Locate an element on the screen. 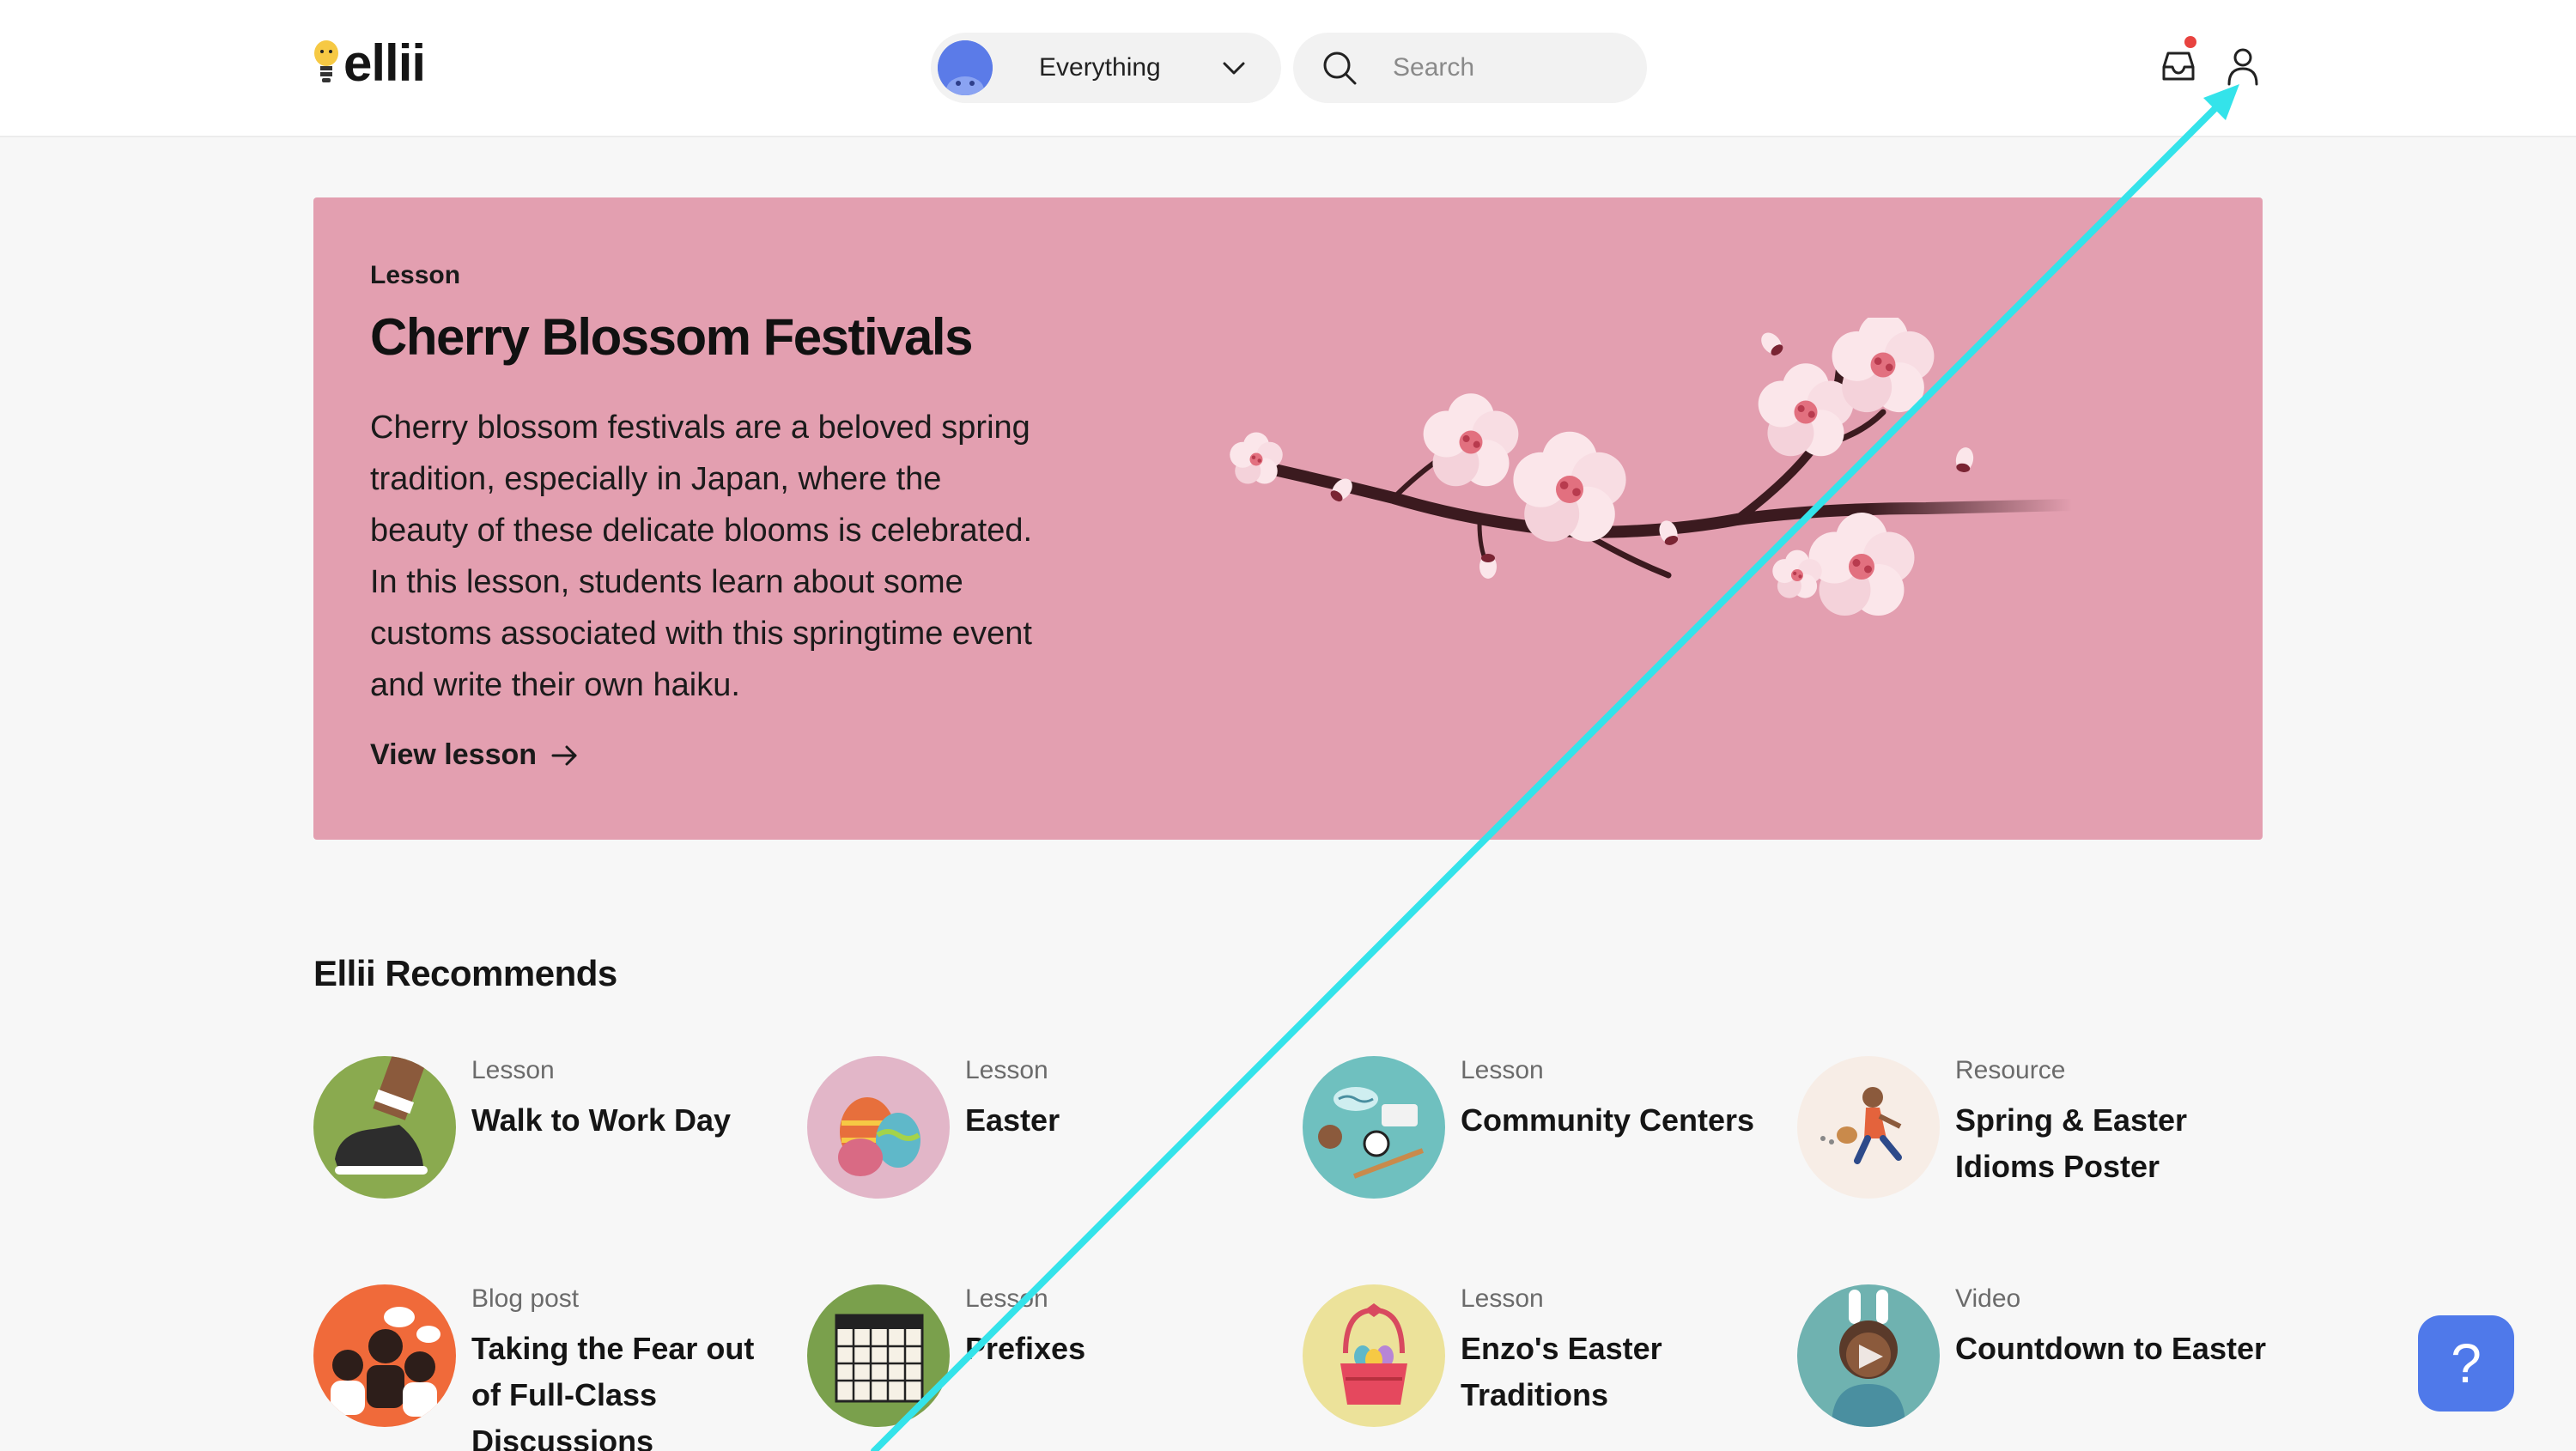  recommends-heading: Ellii Recommends is located at coordinates (465, 973).